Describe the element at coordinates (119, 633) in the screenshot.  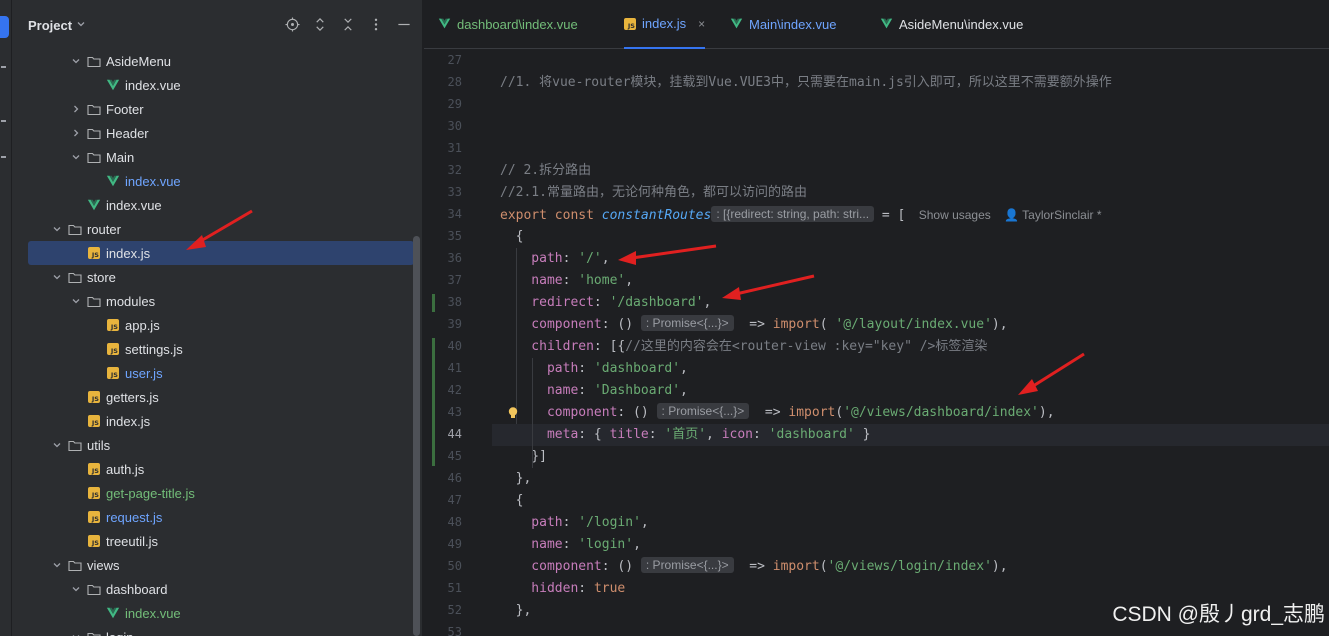
I see `tree-item-label: login` at that location.